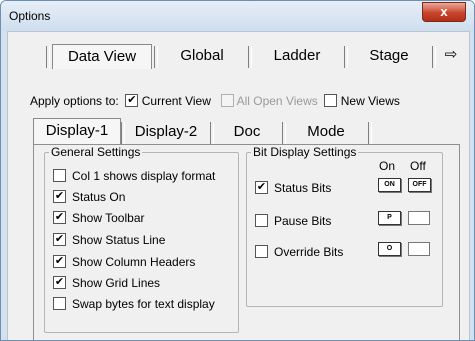  Describe the element at coordinates (116, 283) in the screenshot. I see `option-label: Show Grid Lines` at that location.